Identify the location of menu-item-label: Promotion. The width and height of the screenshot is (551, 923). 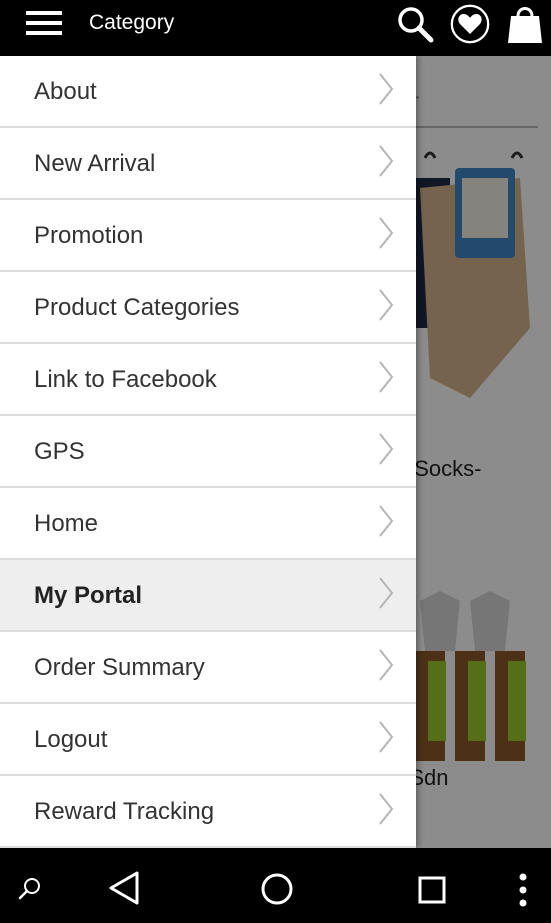
(89, 235).